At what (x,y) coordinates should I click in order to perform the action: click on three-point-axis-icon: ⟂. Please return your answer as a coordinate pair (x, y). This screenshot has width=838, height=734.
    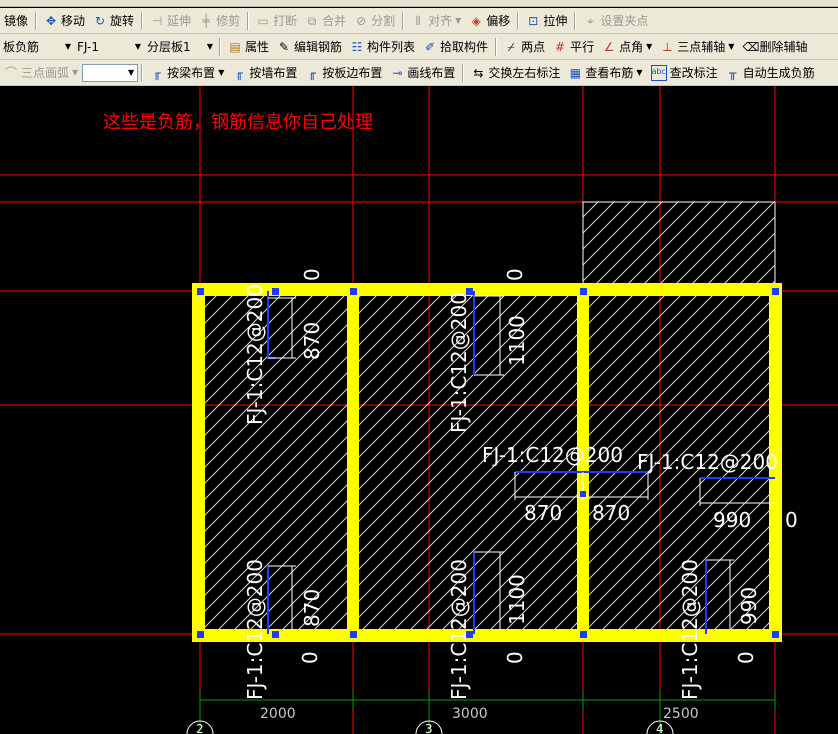
    Looking at the image, I should click on (667, 46).